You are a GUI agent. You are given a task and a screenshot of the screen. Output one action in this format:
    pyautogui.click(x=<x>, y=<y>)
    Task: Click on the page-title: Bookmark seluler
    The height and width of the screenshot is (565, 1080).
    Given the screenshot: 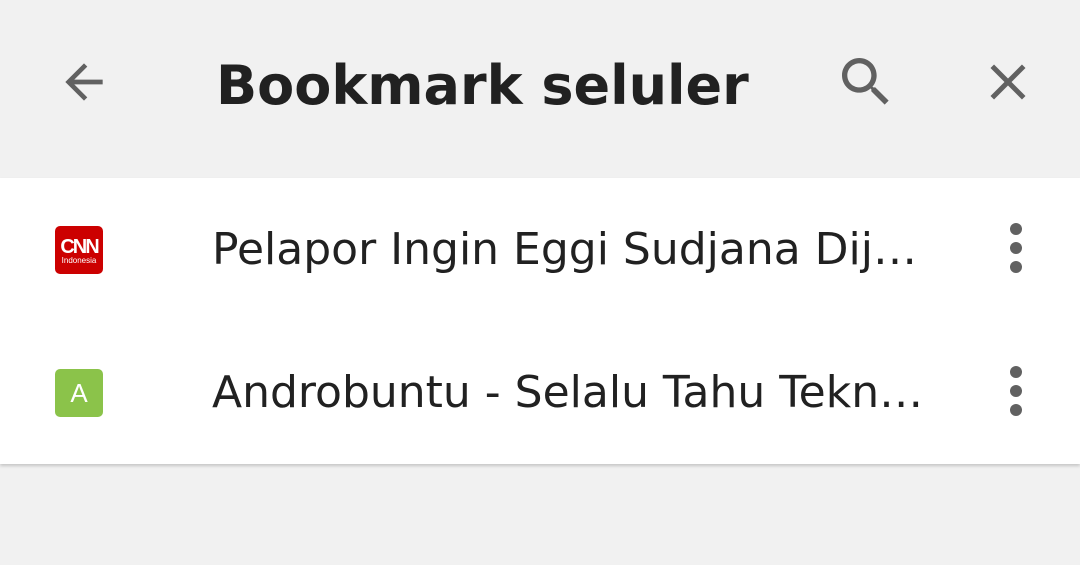 What is the action you would take?
    pyautogui.click(x=482, y=85)
    